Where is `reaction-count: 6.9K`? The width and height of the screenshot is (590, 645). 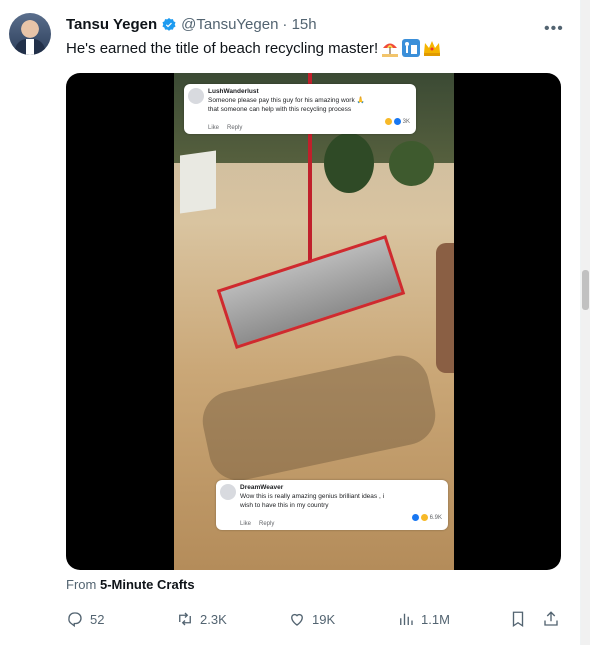 reaction-count: 6.9K is located at coordinates (435, 517).